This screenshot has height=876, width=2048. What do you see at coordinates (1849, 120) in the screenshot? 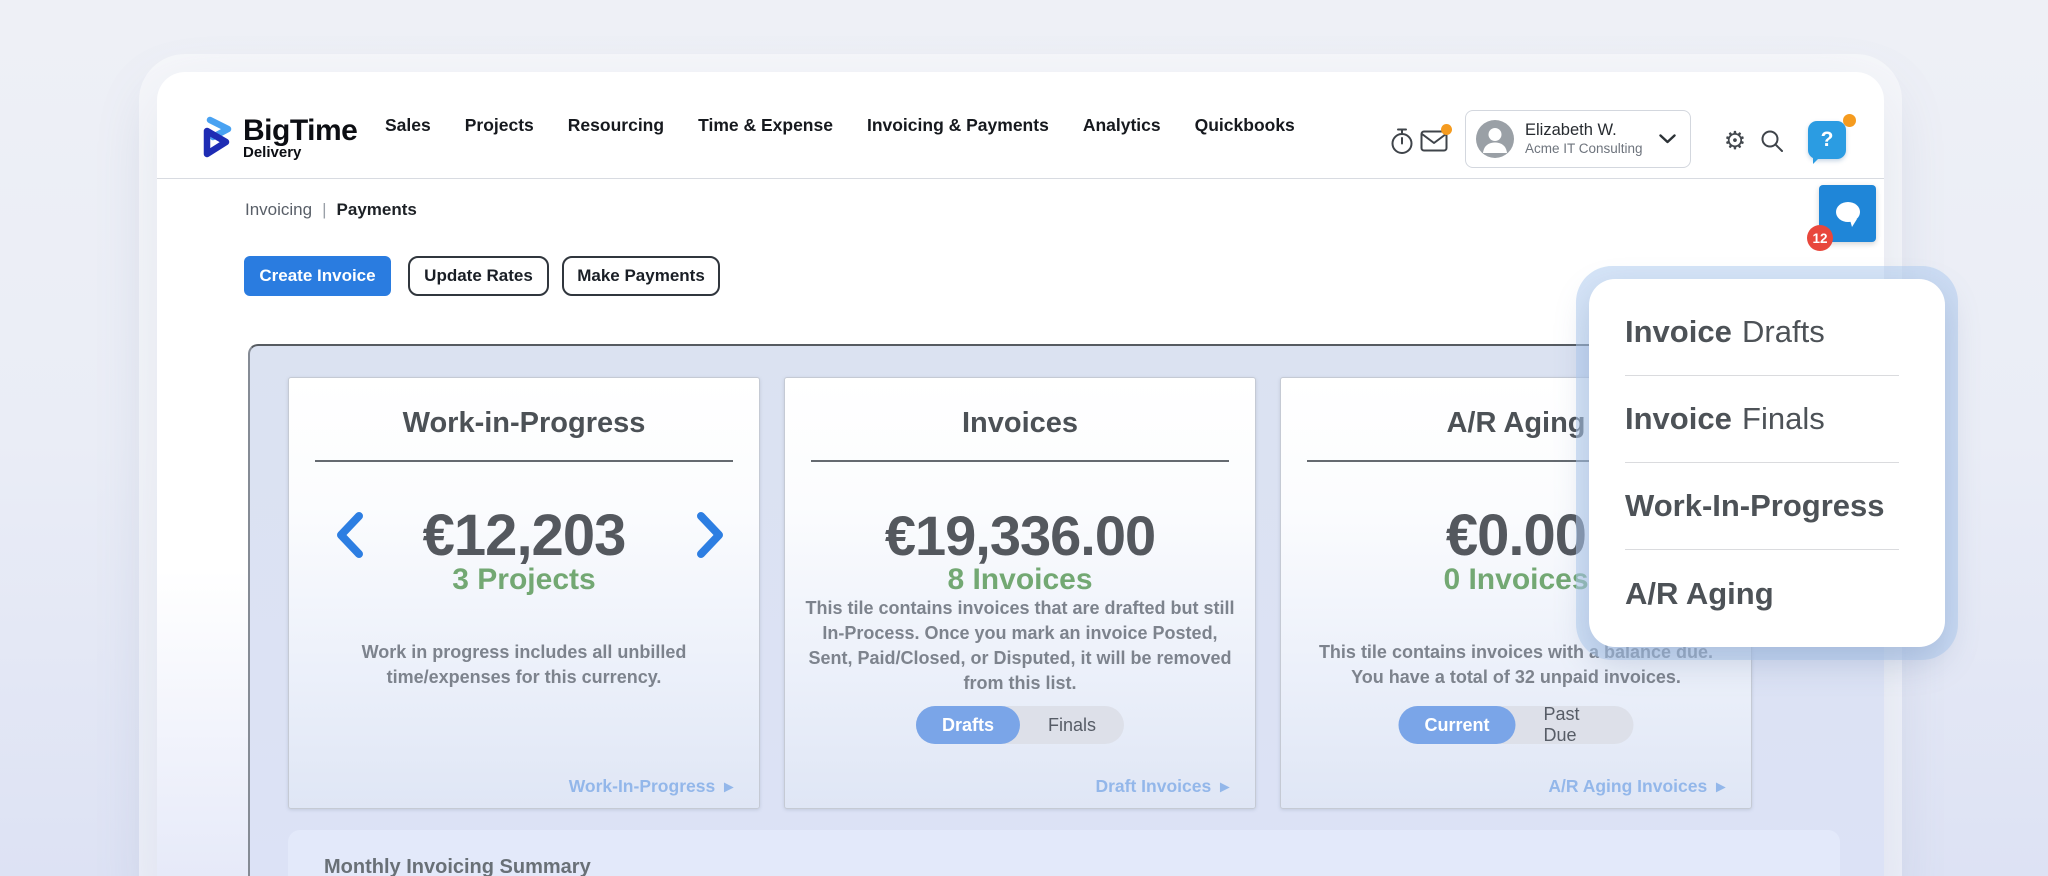
I see `help-notification-dot` at bounding box center [1849, 120].